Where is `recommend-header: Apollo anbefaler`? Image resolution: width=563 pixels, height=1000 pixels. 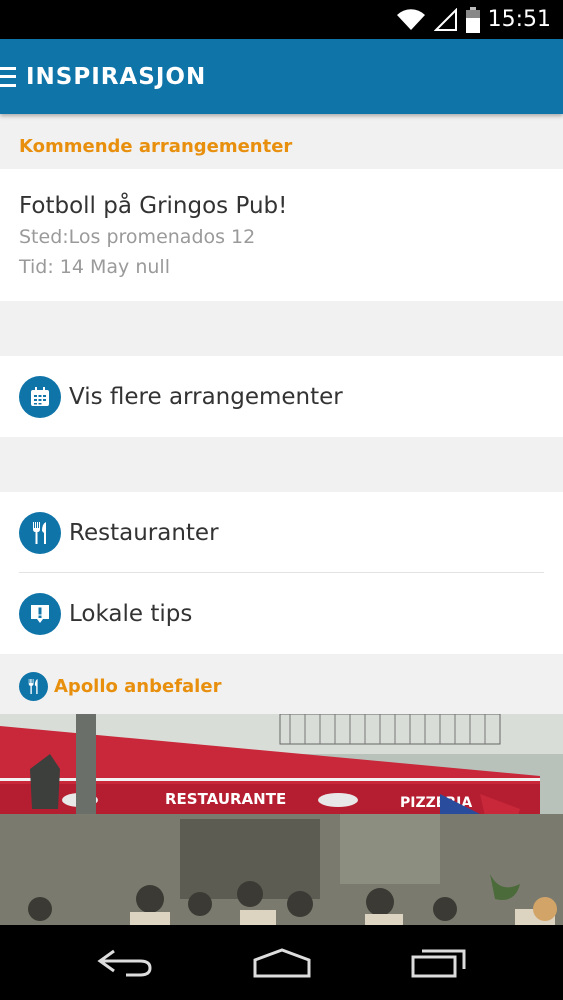
recommend-header: Apollo anbefaler is located at coordinates (281, 686).